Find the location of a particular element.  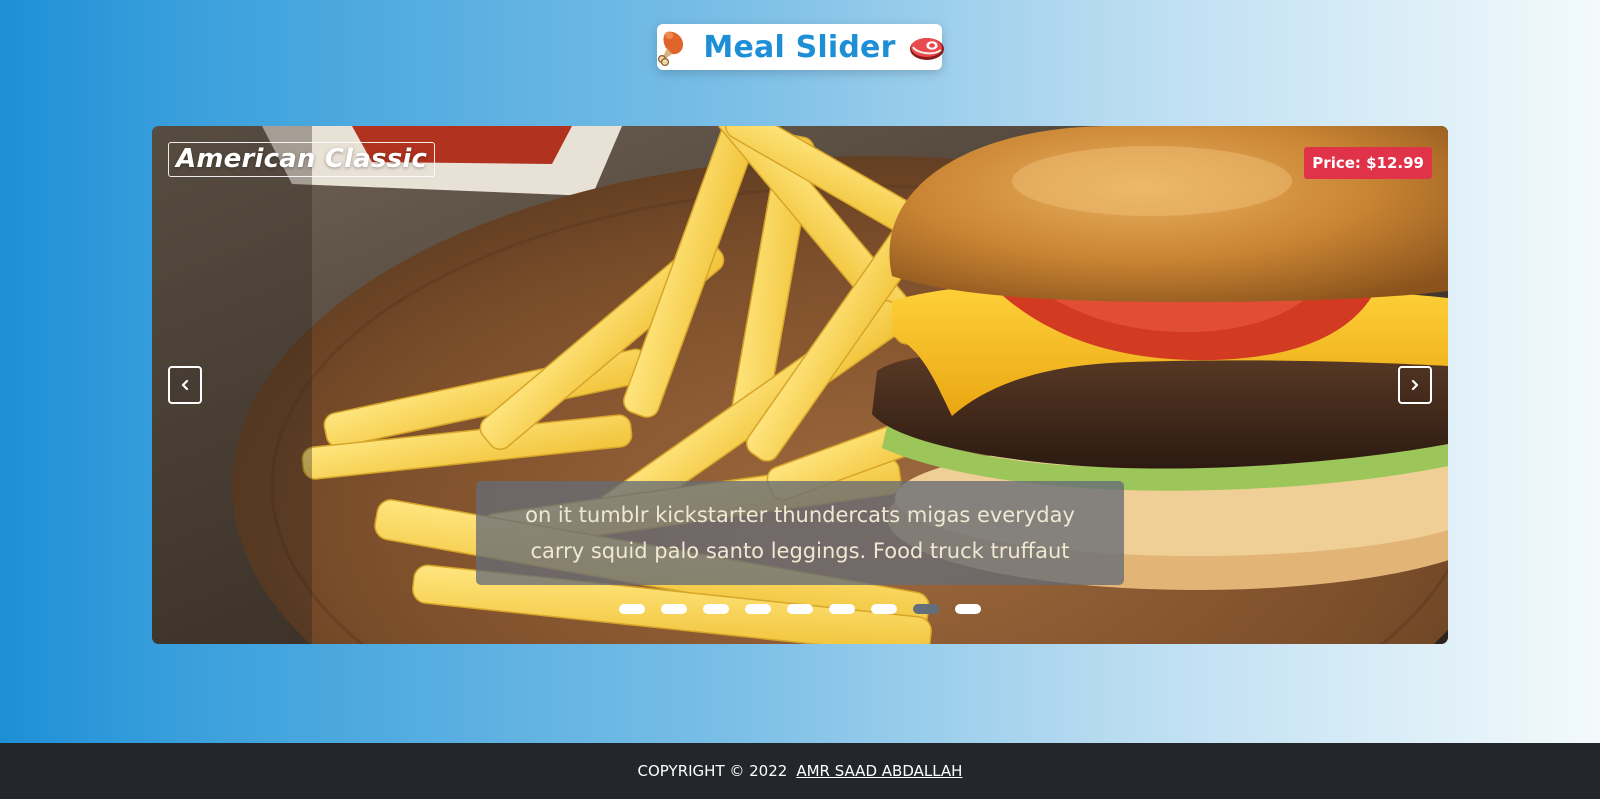

price-badge: Price: $12.99 is located at coordinates (1368, 163).